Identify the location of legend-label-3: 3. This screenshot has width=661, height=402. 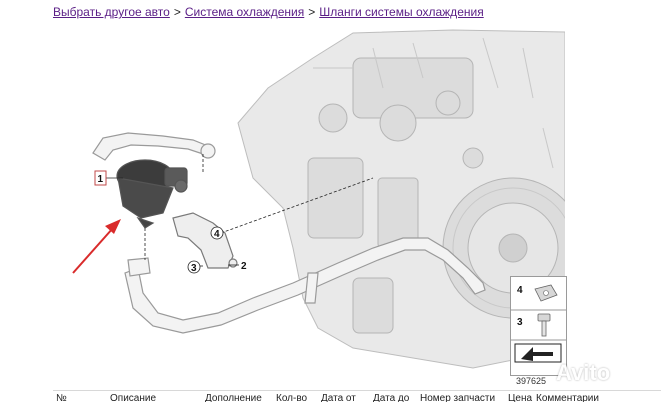
(520, 322).